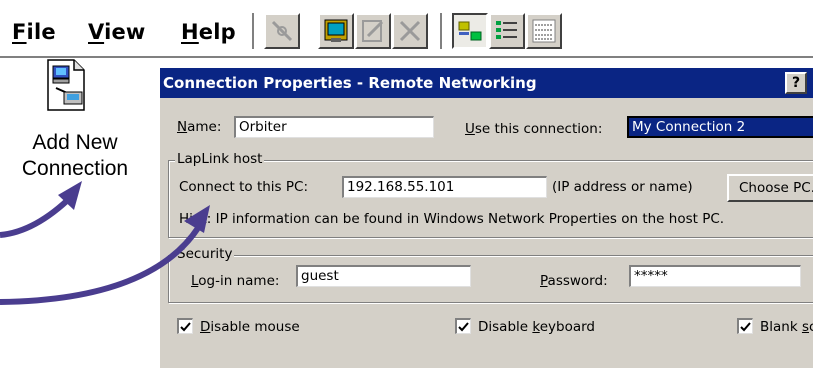 Image resolution: width=813 pixels, height=368 pixels. Describe the element at coordinates (37, 215) in the screenshot. I see `arrow-to-icon` at that location.